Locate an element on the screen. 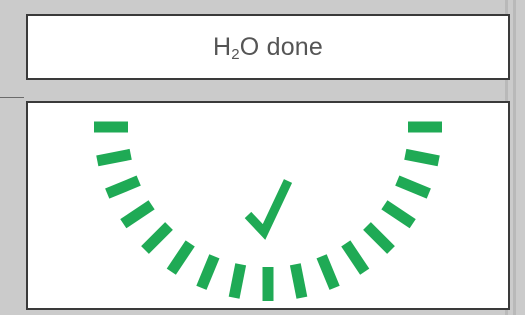 This screenshot has height=315, width=525. status-text: H2O done is located at coordinates (268, 47).